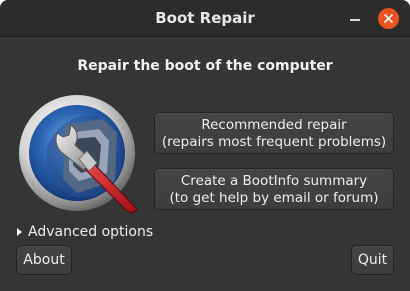  Describe the element at coordinates (205, 18) in the screenshot. I see `title-bar: Boot Repair` at that location.